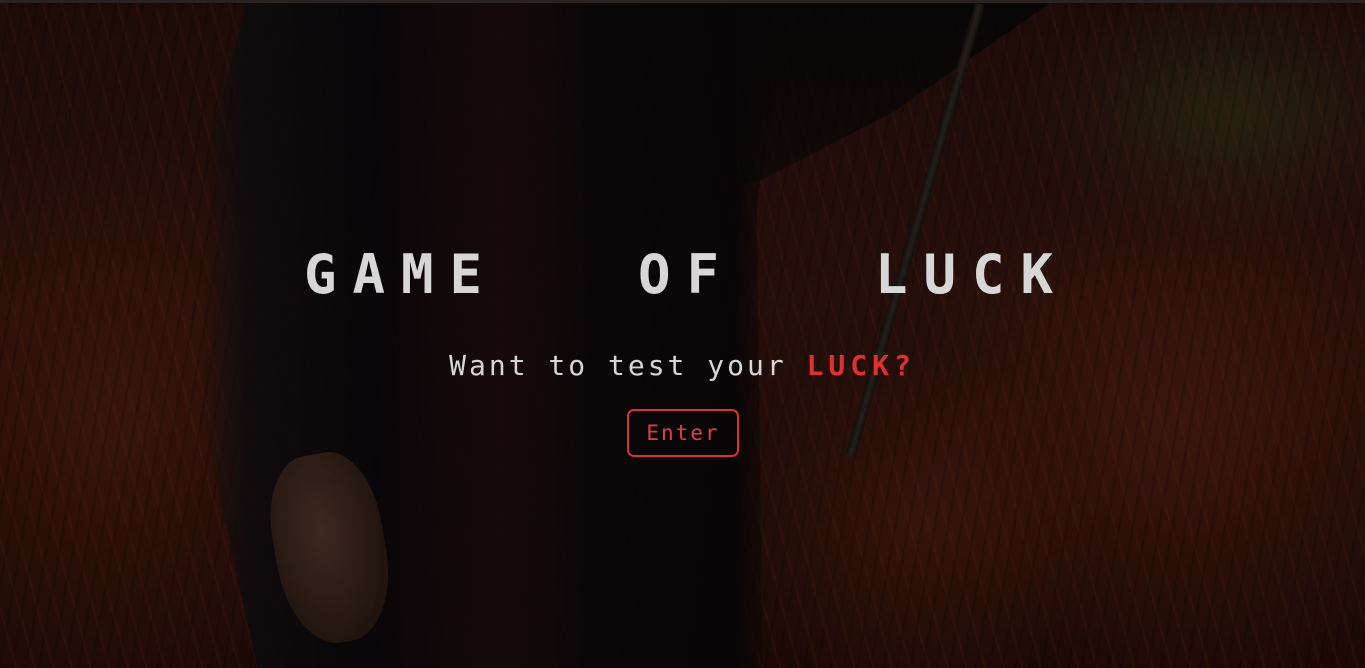  What do you see at coordinates (861, 365) in the screenshot?
I see `tagline-accent: LUCK?` at bounding box center [861, 365].